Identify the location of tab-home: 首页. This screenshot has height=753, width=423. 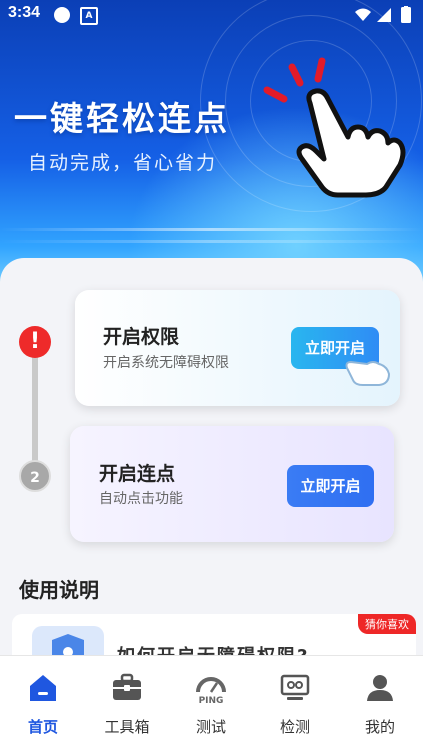
(43, 704).